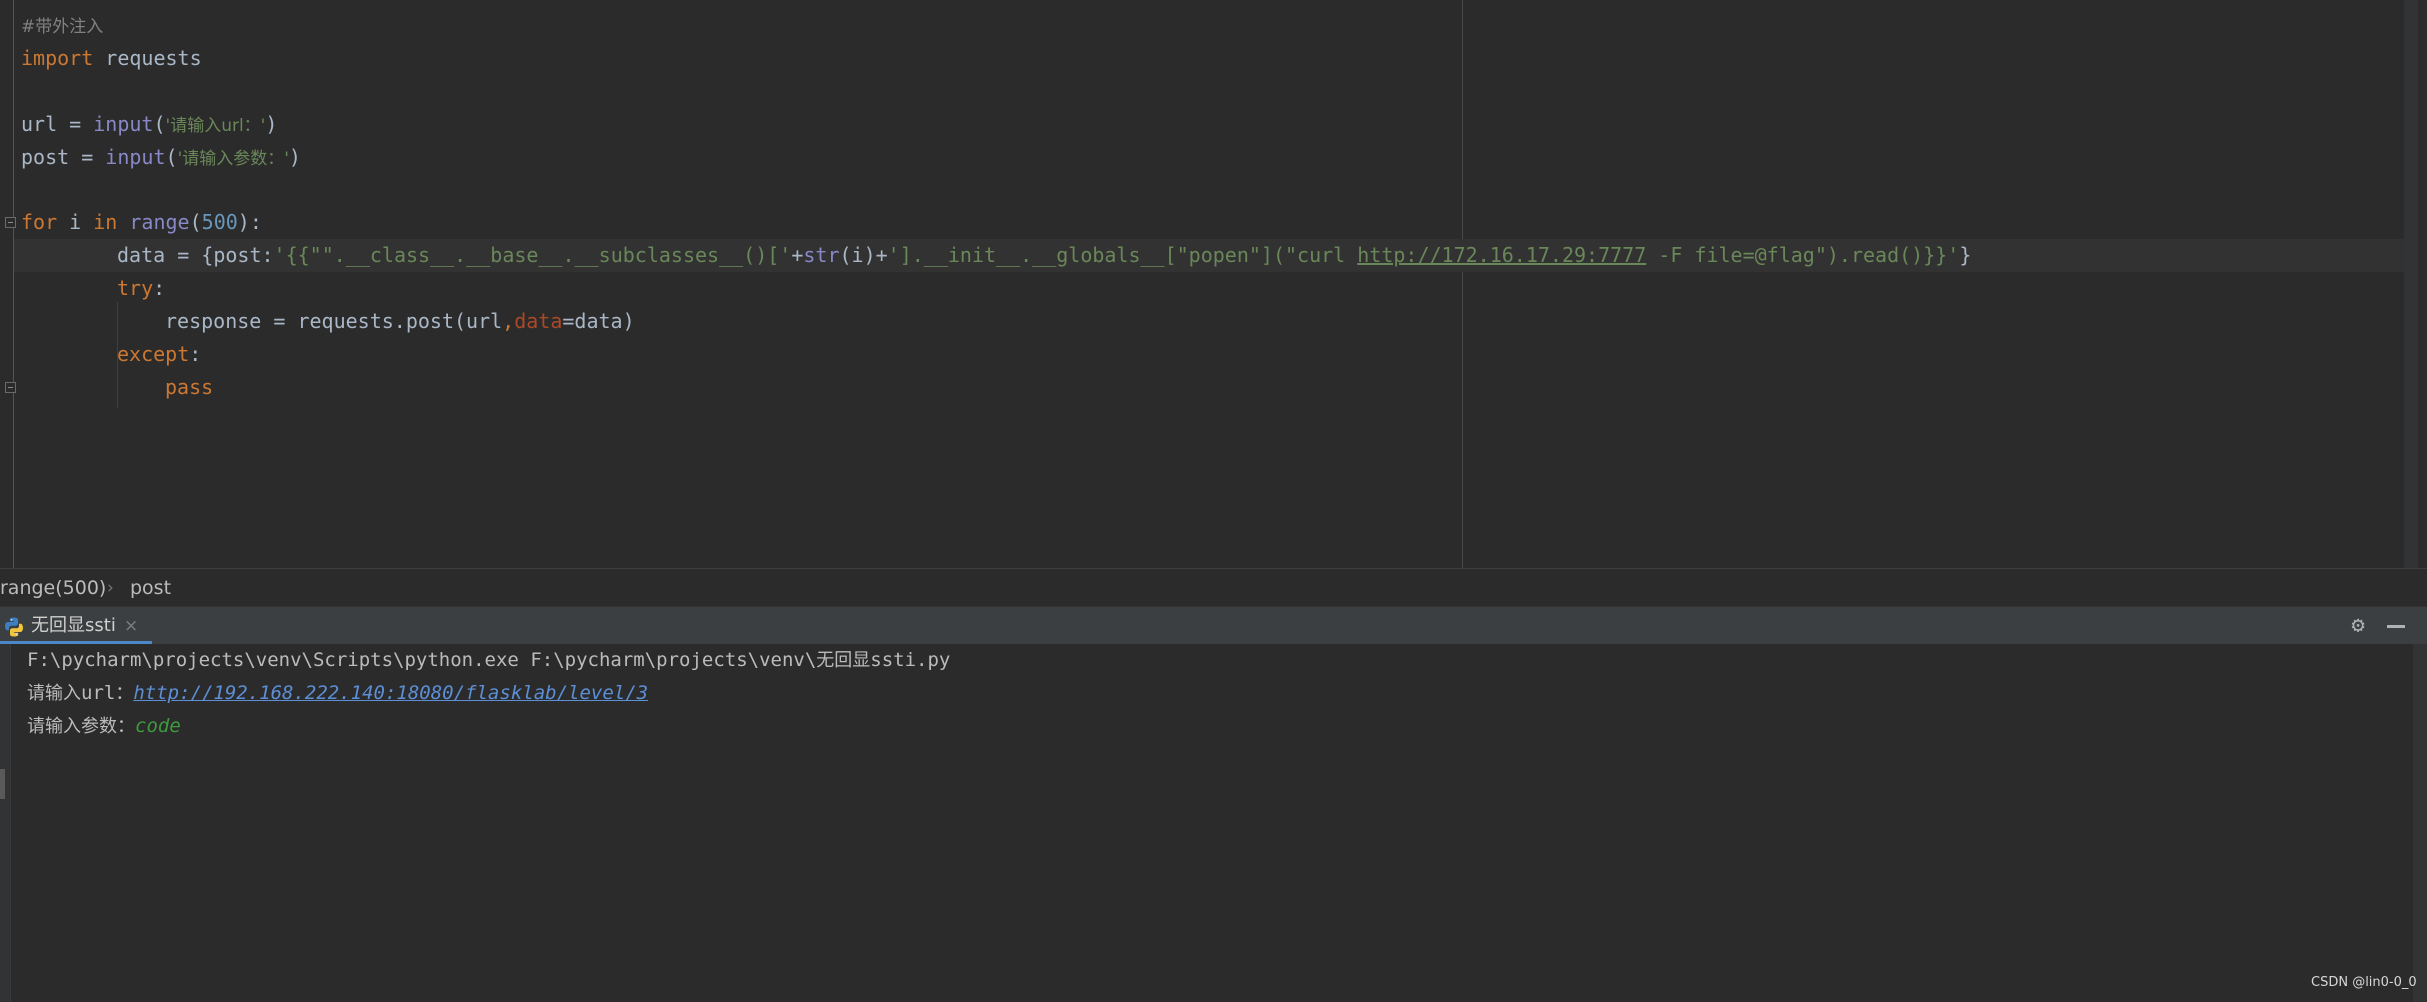  Describe the element at coordinates (57, 58) in the screenshot. I see `keyword-import: import` at that location.